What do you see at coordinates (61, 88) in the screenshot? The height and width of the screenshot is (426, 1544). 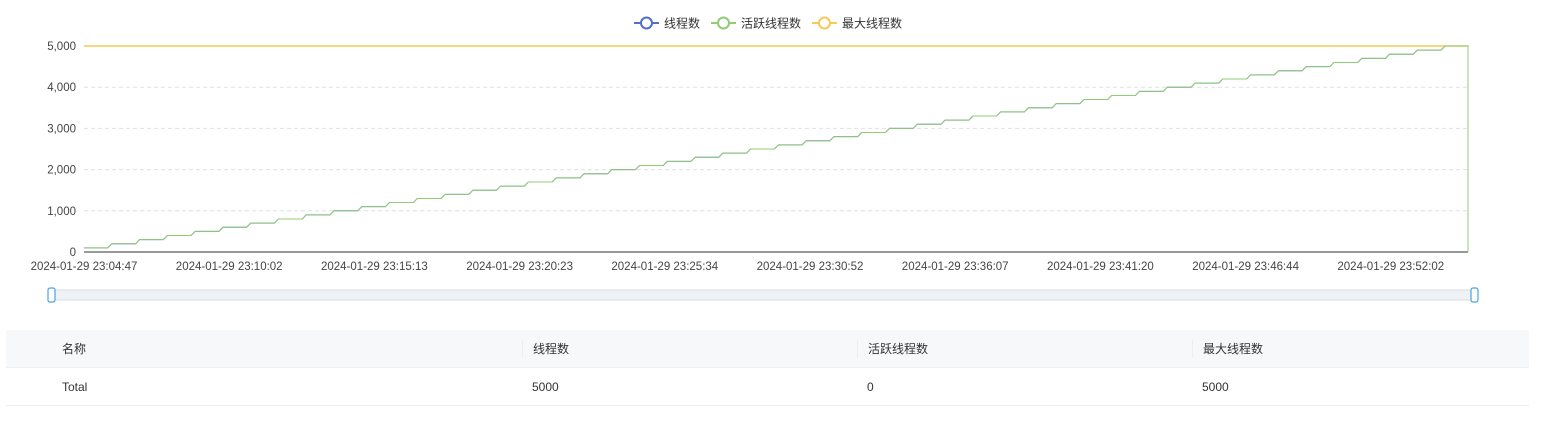 I see `y-tick-label-4: 4,000` at bounding box center [61, 88].